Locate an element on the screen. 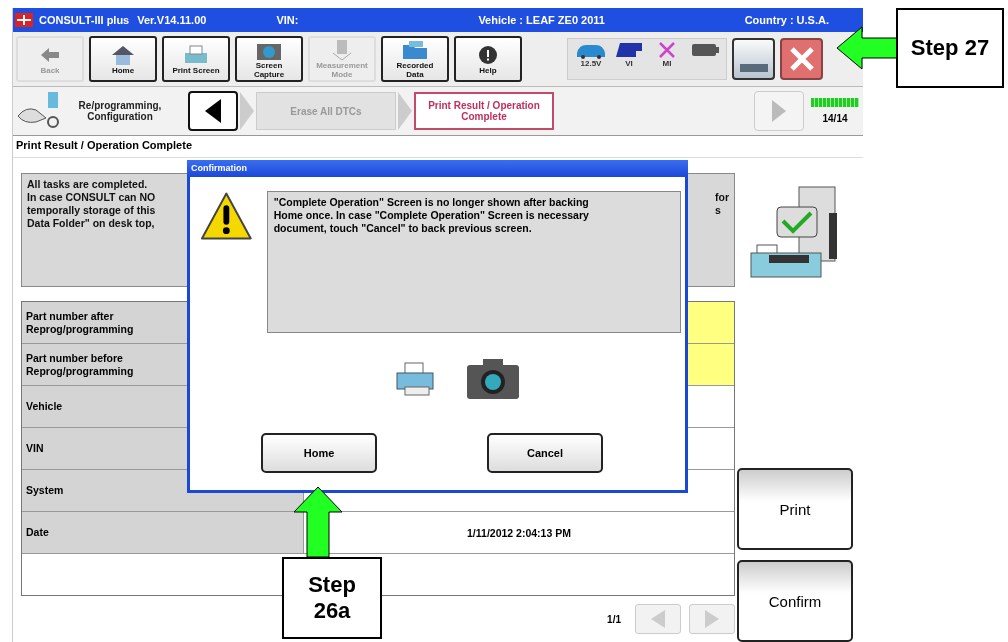 The height and width of the screenshot is (642, 1008). previous-step-button is located at coordinates (213, 111).